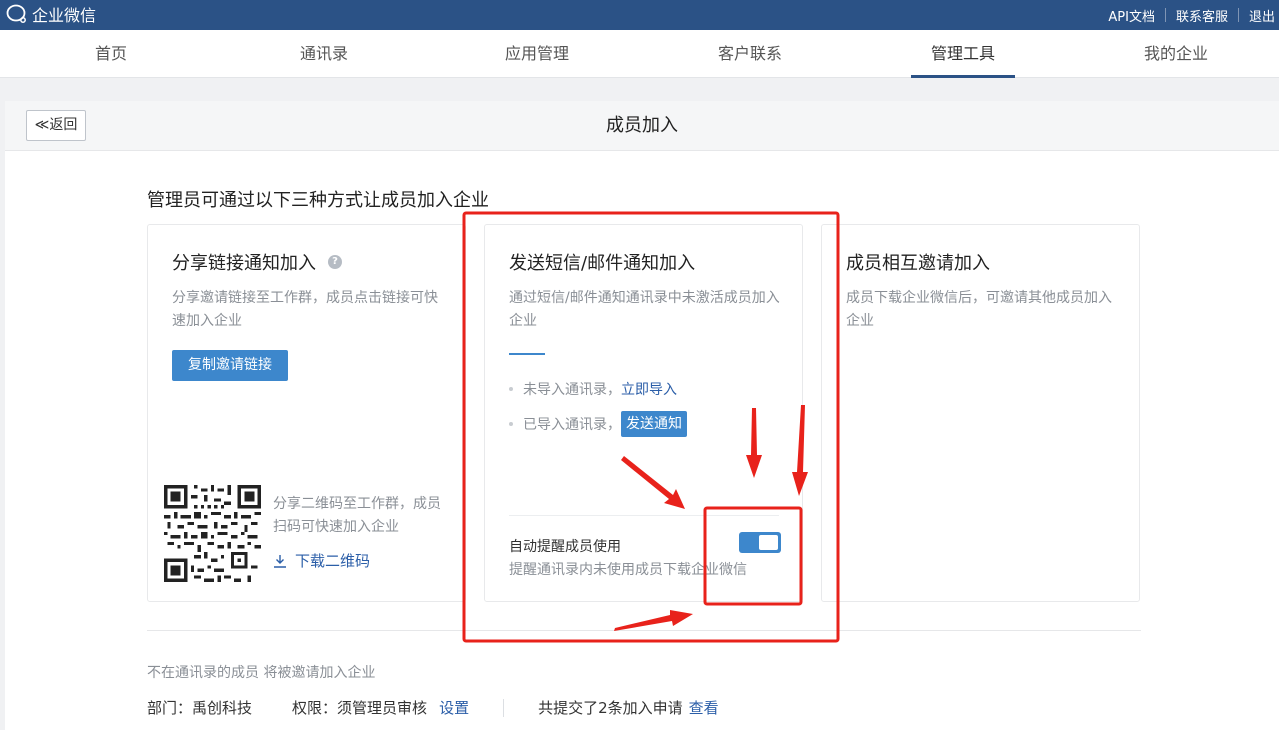  Describe the element at coordinates (750, 54) in the screenshot. I see `nav-customer-contact: 客户联系` at that location.